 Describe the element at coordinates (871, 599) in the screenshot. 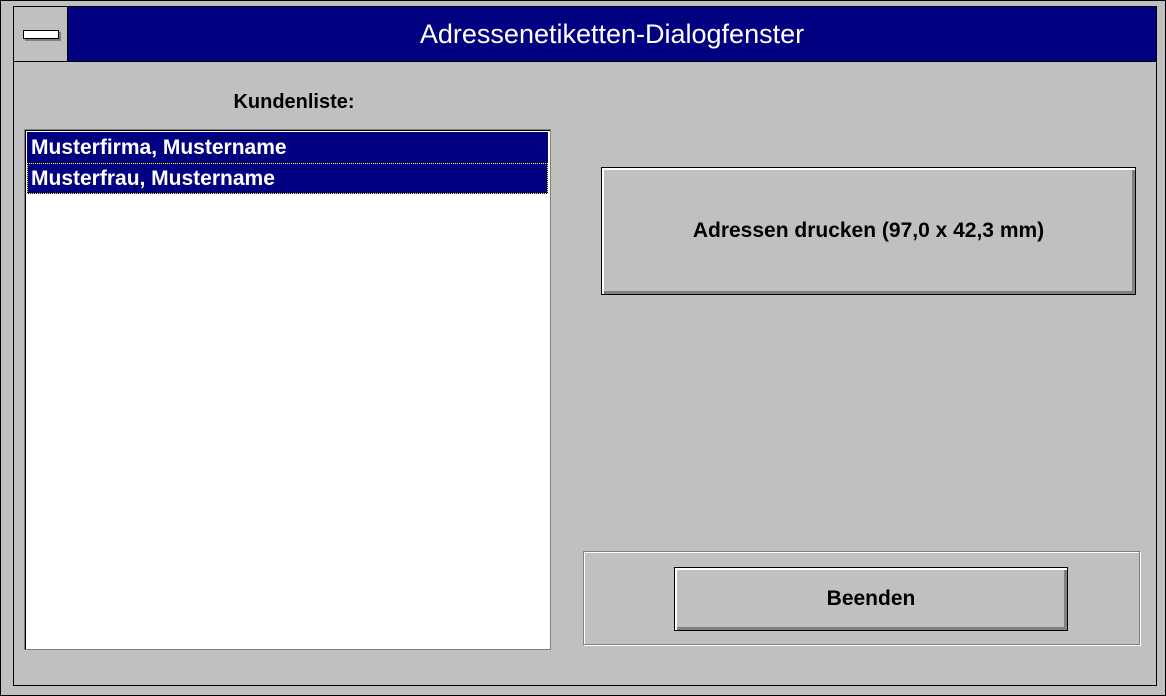

I see `exit-button: Beenden` at that location.